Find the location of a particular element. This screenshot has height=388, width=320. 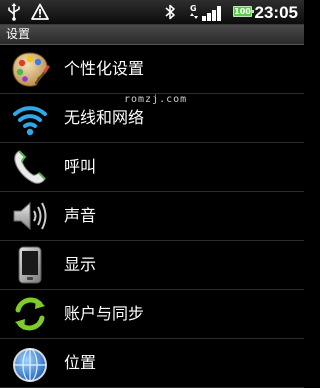

battery-level: 100 is located at coordinates (242, 11).